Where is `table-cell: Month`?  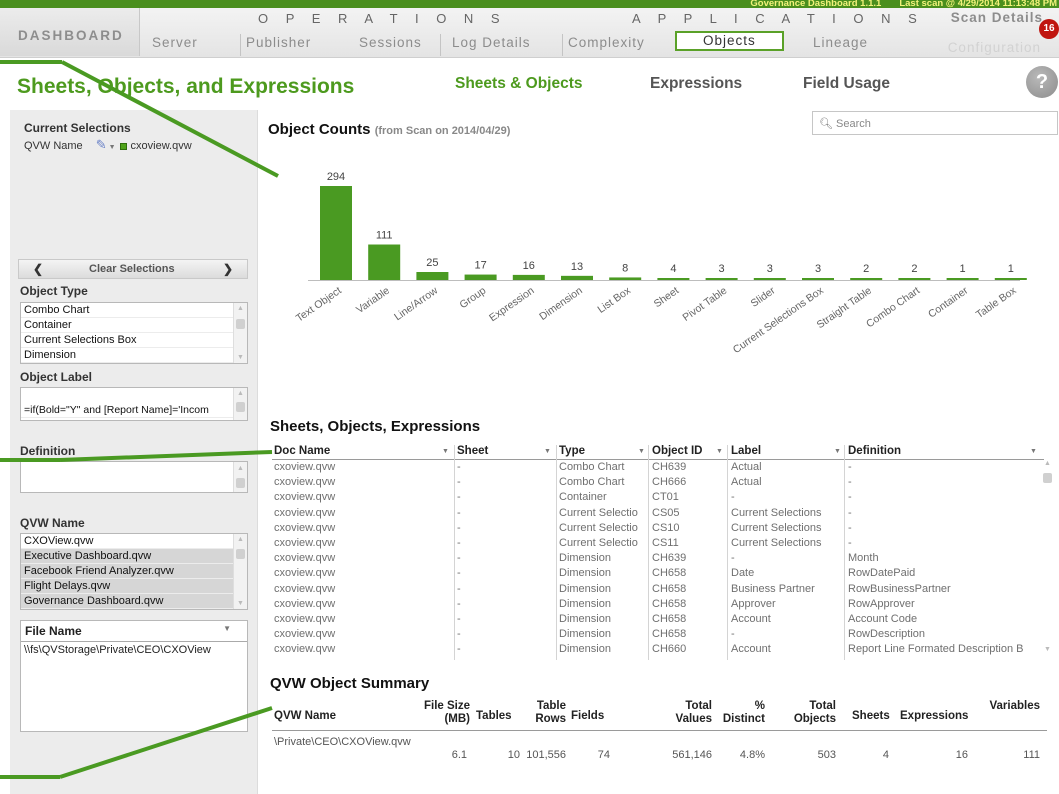
table-cell: Month is located at coordinates (943, 558).